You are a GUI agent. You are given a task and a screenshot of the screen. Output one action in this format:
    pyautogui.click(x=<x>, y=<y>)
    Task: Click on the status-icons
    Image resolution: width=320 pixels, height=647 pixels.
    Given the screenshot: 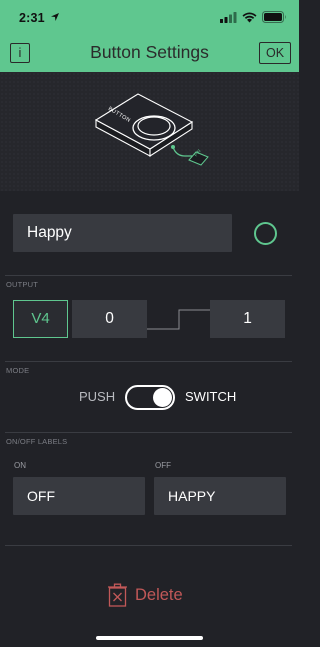 What is the action you would take?
    pyautogui.click(x=253, y=17)
    